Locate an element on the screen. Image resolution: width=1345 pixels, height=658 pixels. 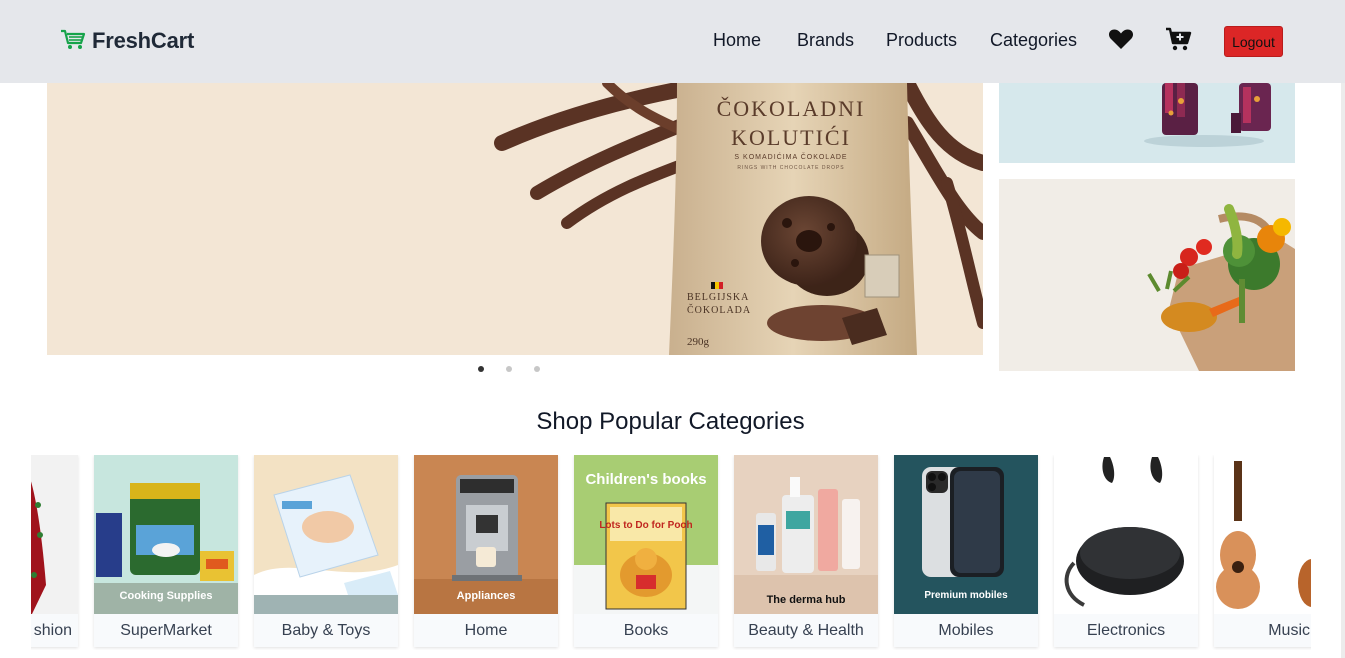
grocery-bag-image is located at coordinates (1147, 275).